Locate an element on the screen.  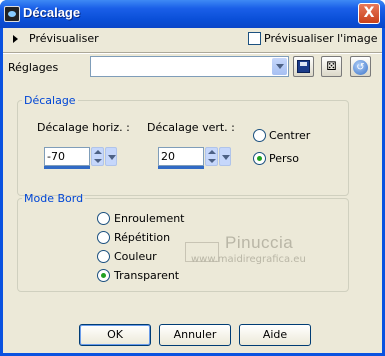
transparent-radio is located at coordinates (103, 275).